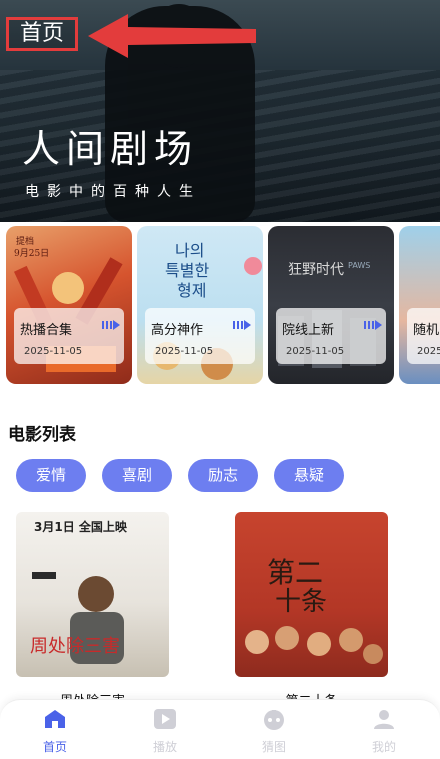 This screenshot has height=759, width=440. I want to click on card-title: 随机, so click(426, 330).